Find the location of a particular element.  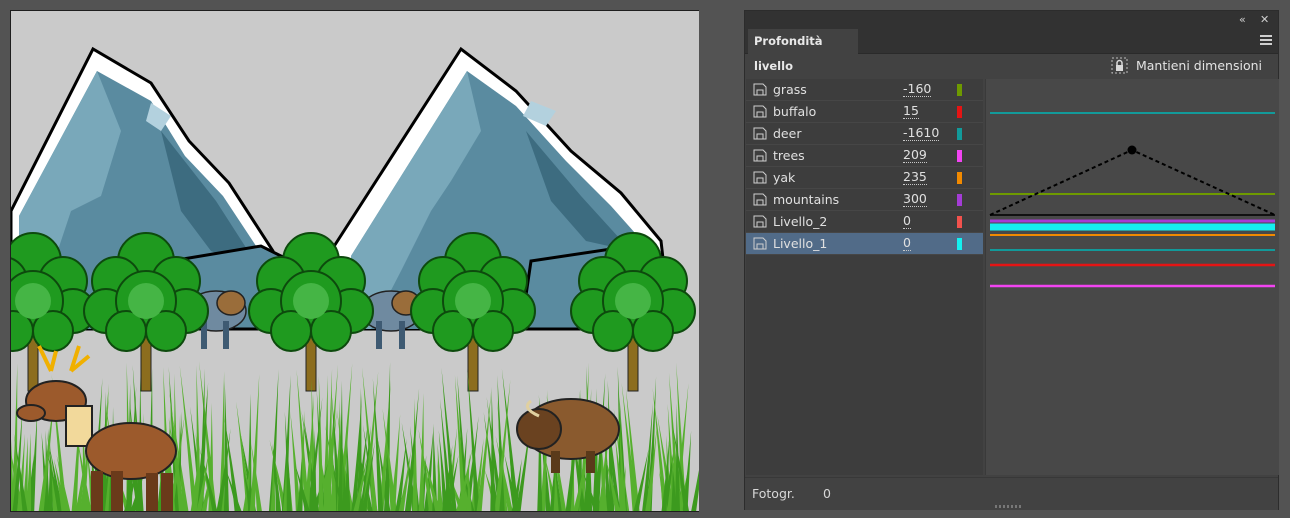

layer-name: deer is located at coordinates (787, 133).